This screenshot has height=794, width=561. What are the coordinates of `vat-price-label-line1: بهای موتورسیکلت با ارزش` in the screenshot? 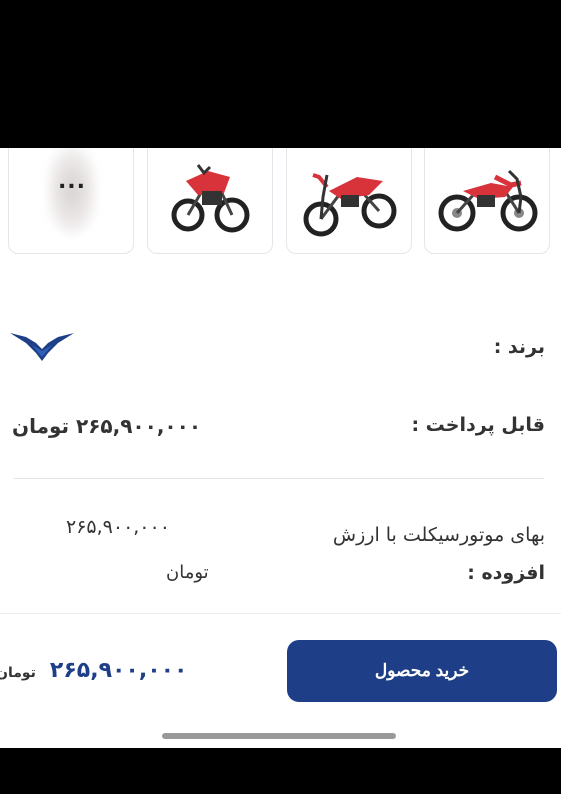 It's located at (438, 535).